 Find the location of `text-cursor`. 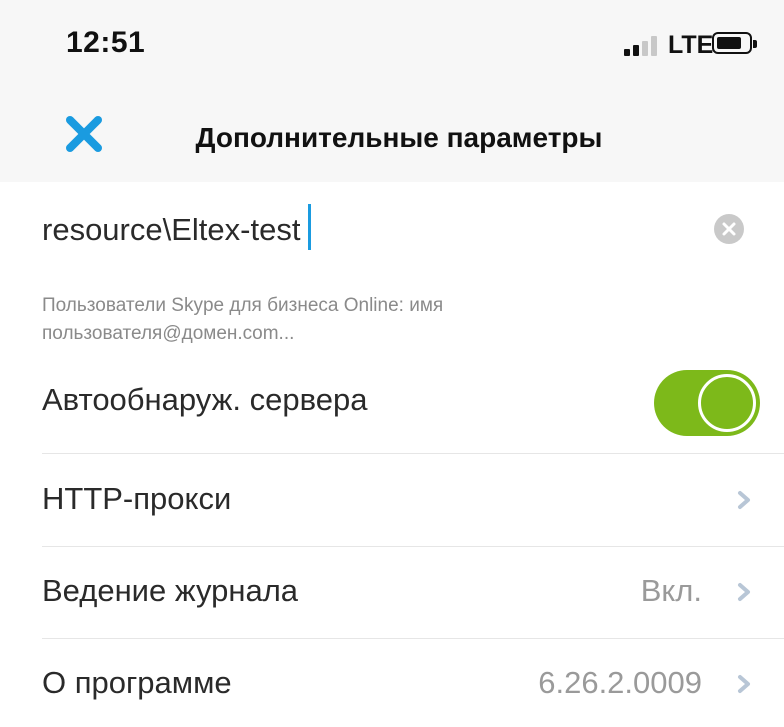

text-cursor is located at coordinates (309, 227).